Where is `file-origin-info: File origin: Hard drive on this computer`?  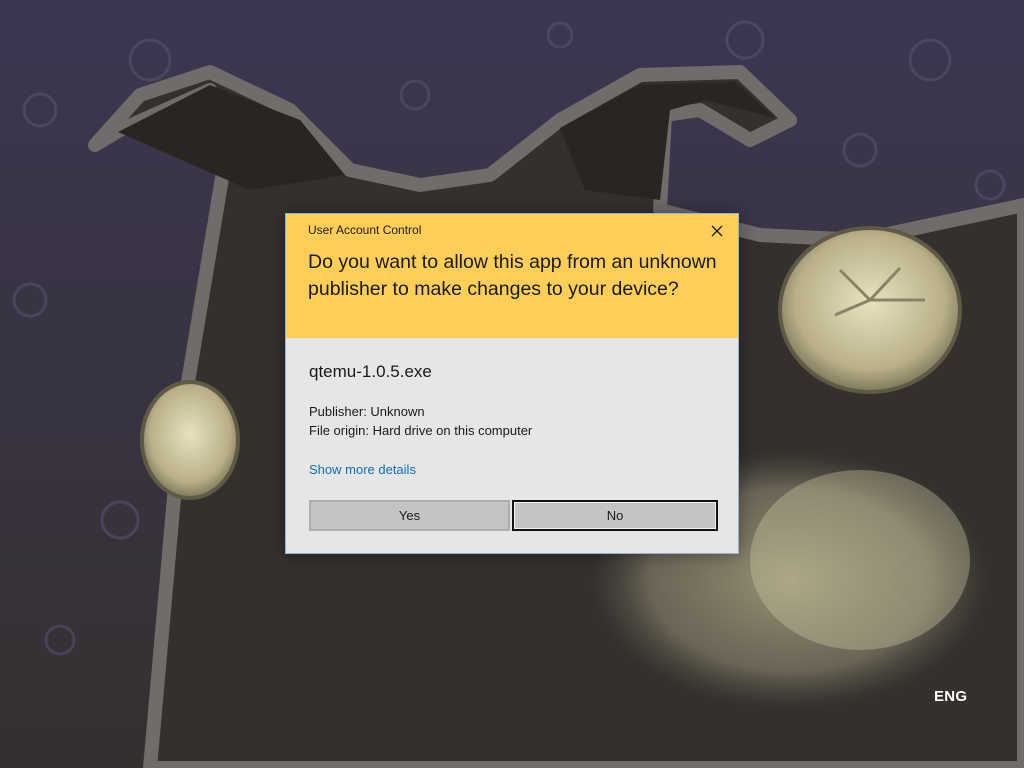 file-origin-info: File origin: Hard drive on this computer is located at coordinates (421, 430).